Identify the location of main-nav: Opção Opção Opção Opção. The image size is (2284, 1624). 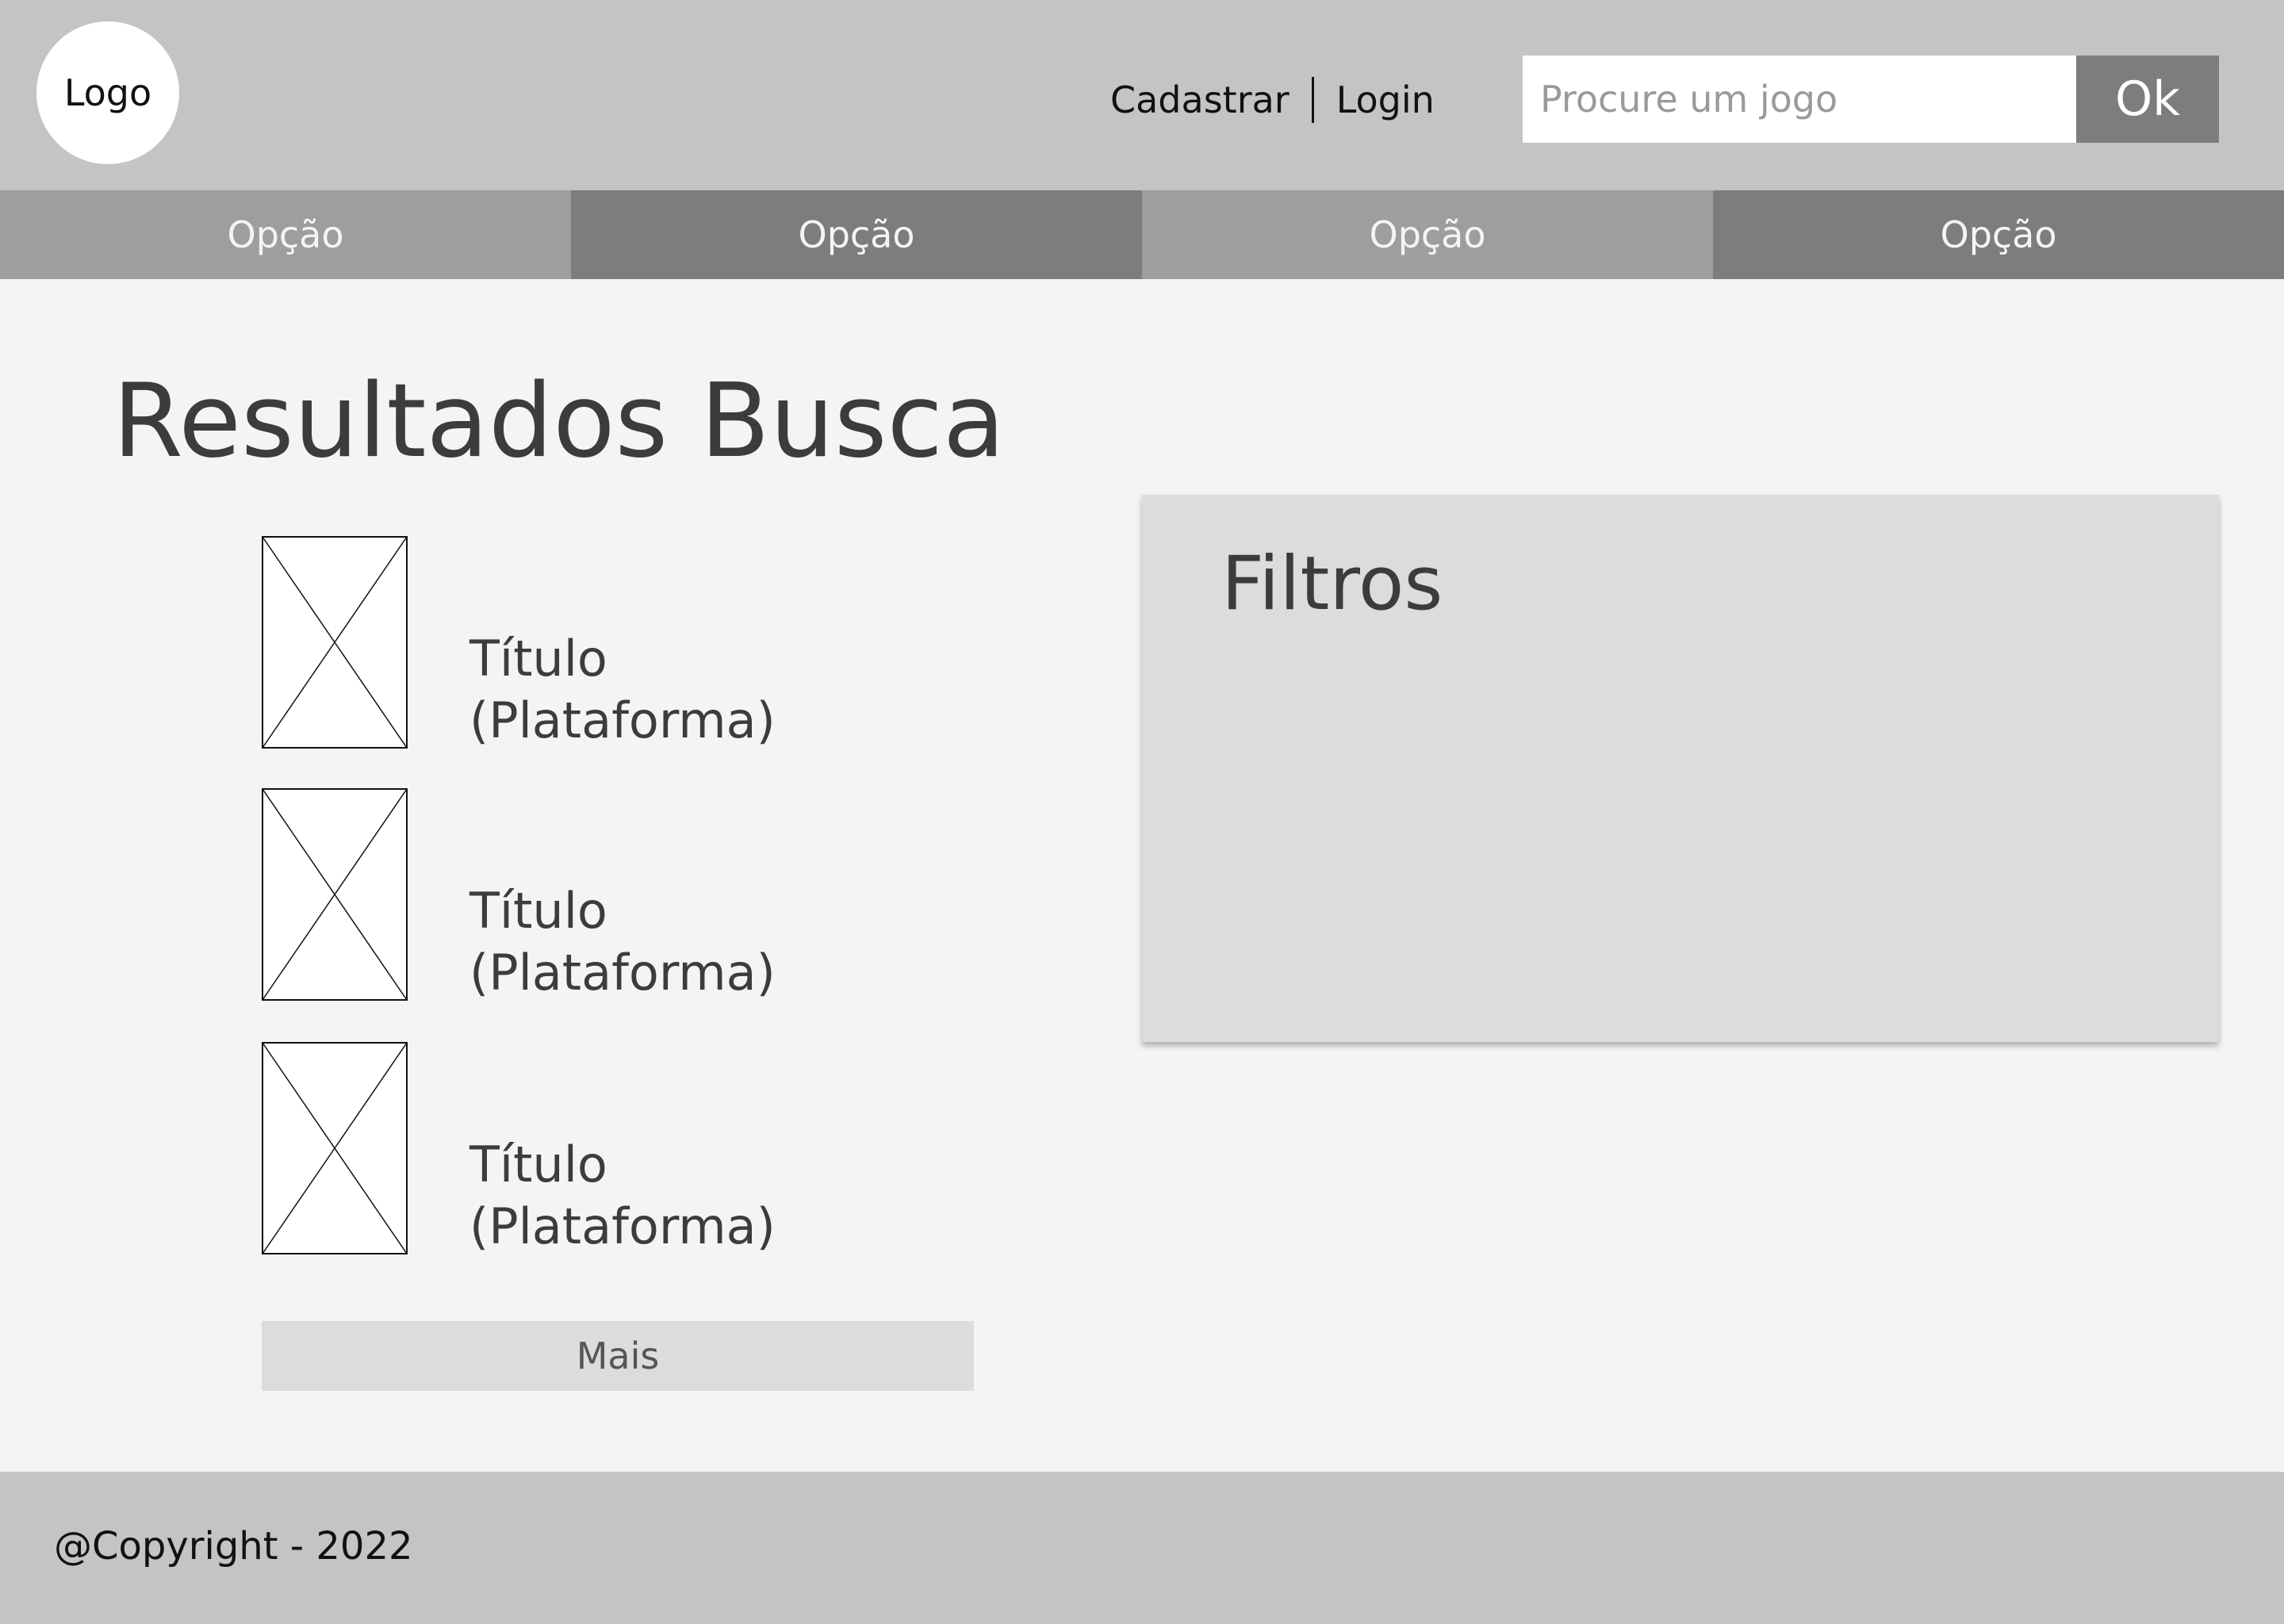
(1142, 234).